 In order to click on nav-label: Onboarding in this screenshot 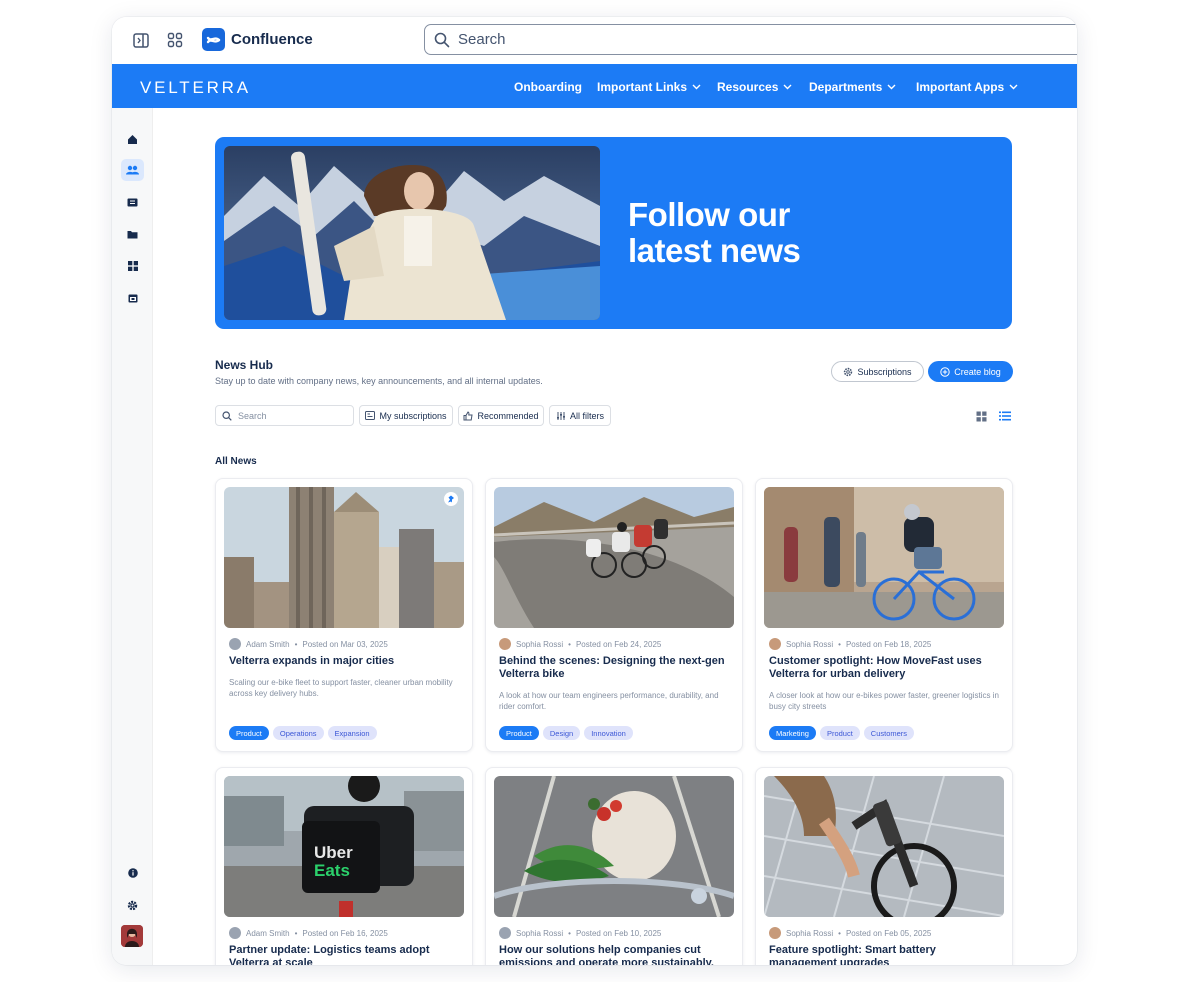, I will do `click(548, 87)`.